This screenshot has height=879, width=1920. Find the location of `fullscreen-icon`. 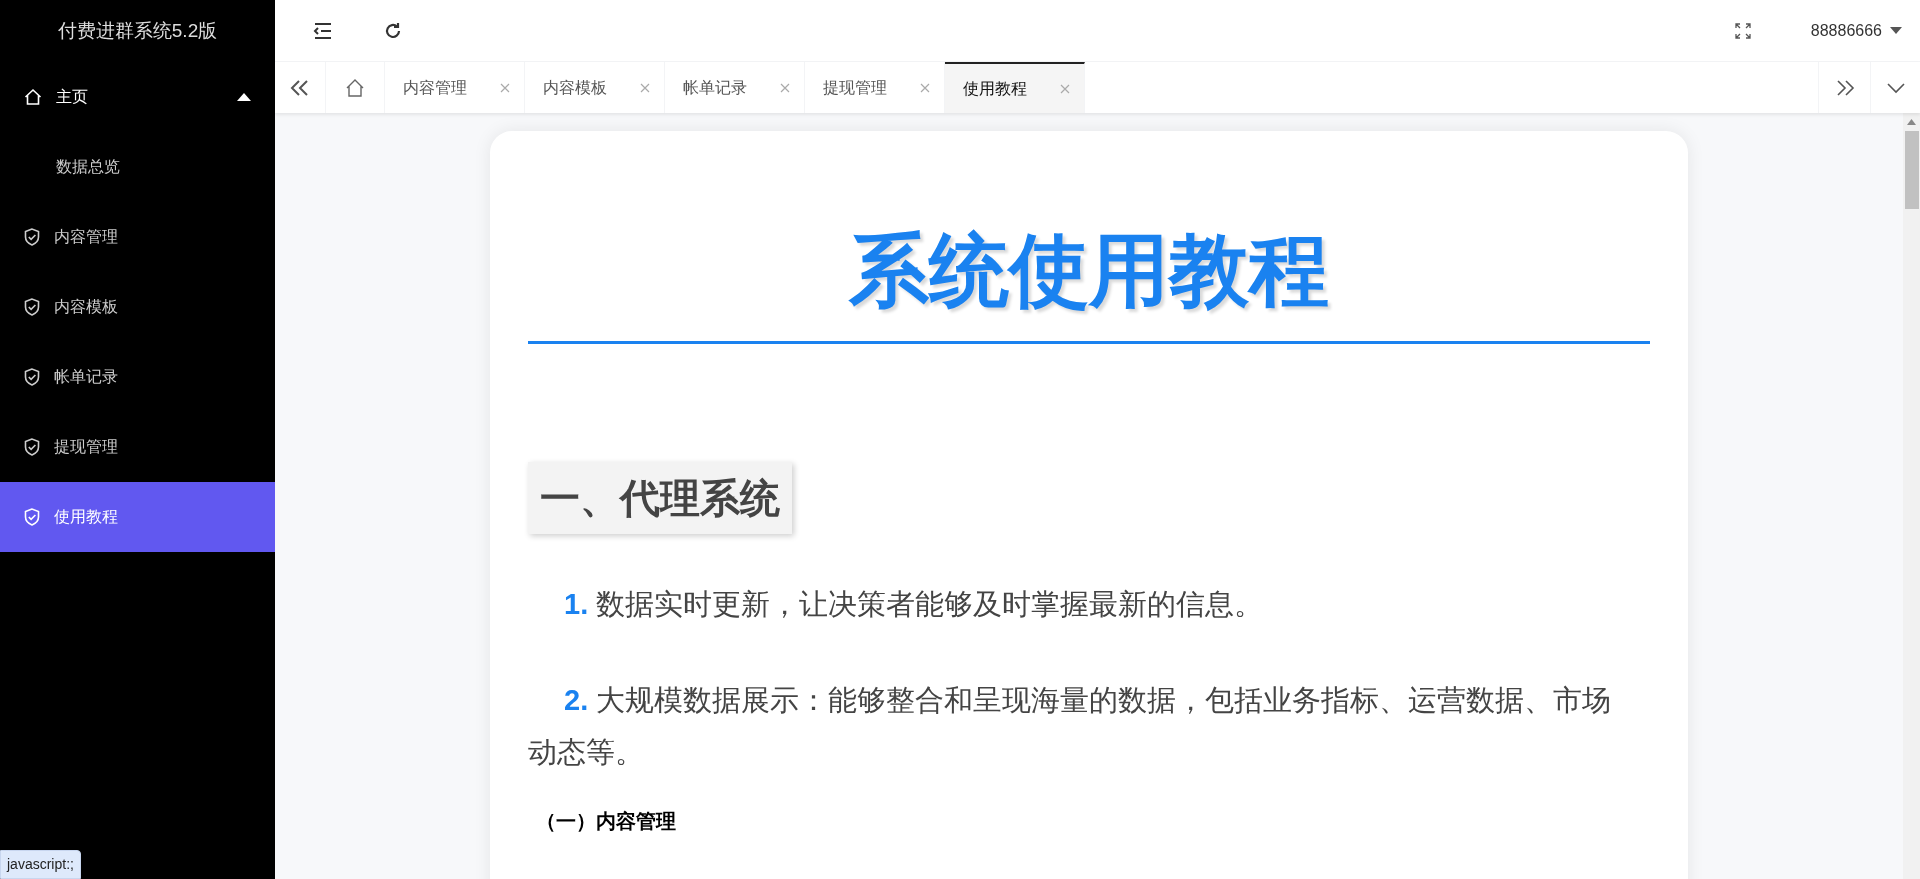

fullscreen-icon is located at coordinates (1742, 30).